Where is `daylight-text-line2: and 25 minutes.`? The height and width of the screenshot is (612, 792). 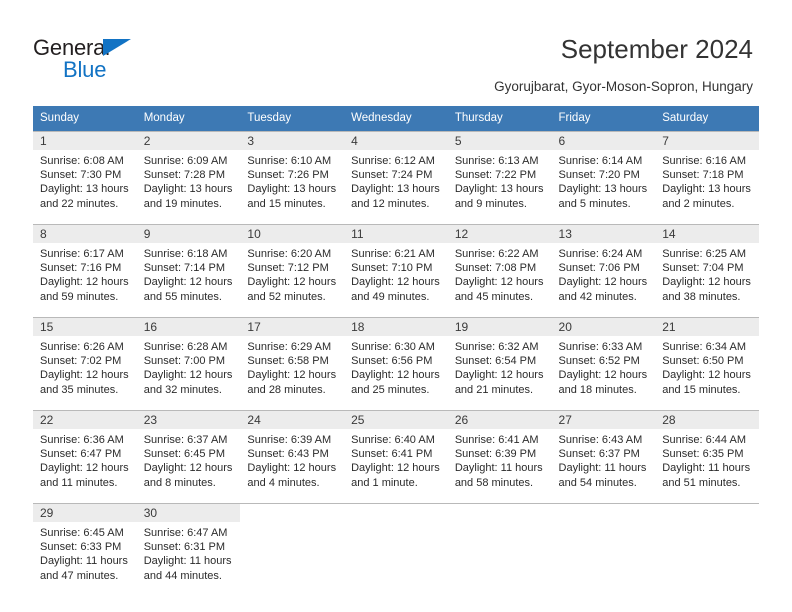
daylight-text-line2: and 25 minutes. is located at coordinates (390, 389).